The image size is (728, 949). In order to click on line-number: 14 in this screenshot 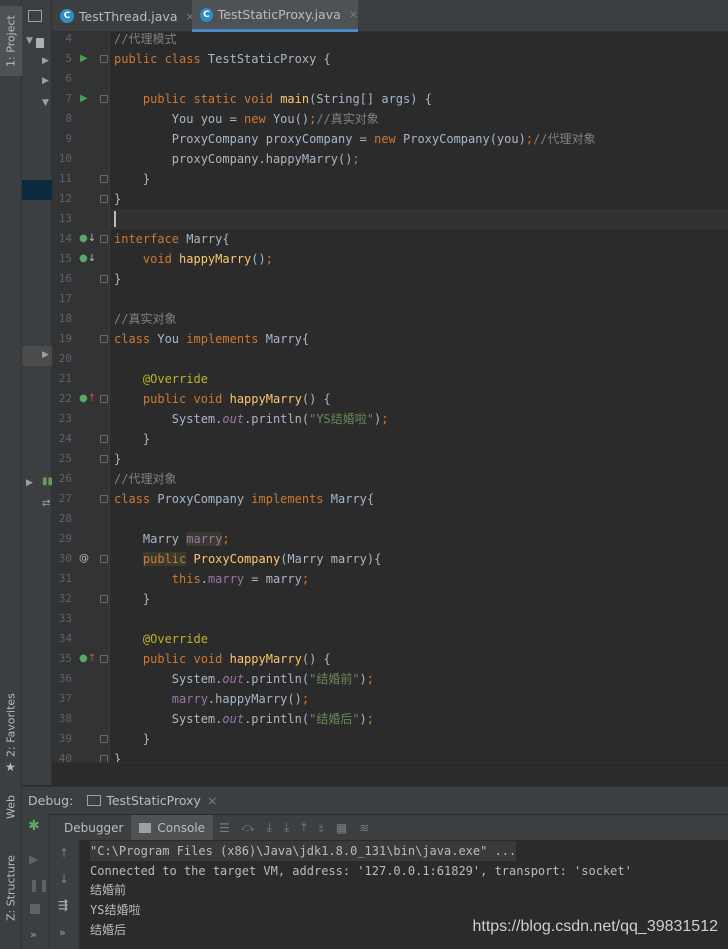, I will do `click(65, 238)`.